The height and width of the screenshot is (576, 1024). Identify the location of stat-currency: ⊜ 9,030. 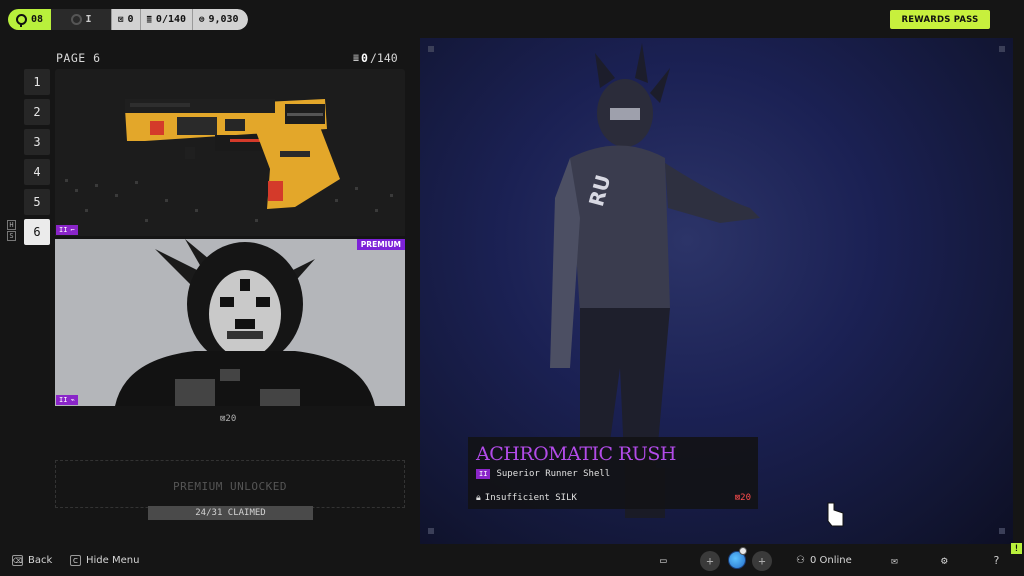
(220, 19).